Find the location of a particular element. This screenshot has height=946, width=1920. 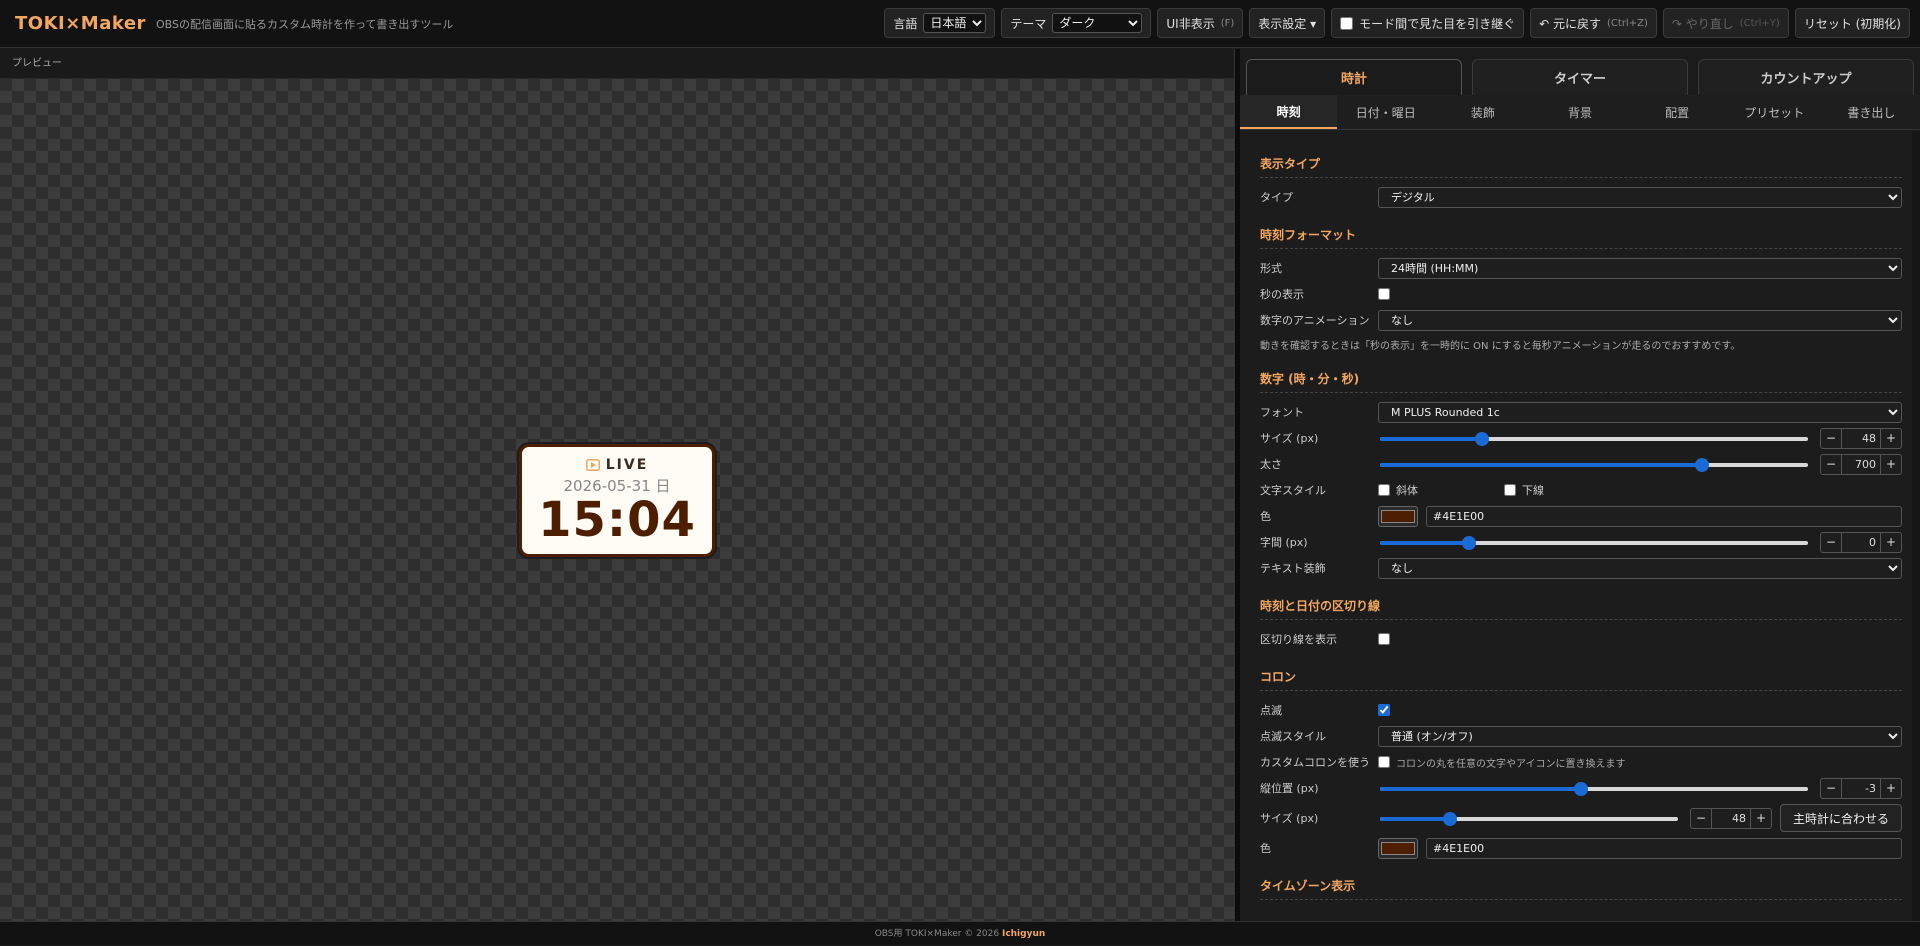

spacing-slider is located at coordinates (1594, 542).